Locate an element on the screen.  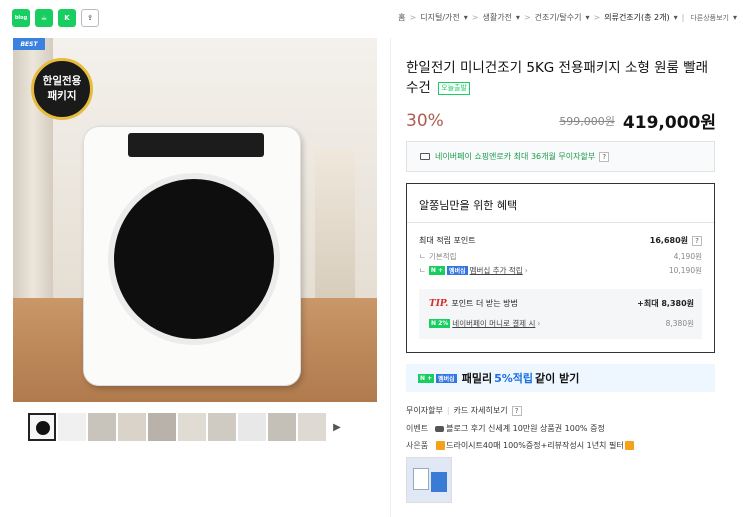
next-thumbnail-button: ▶ is located at coordinates (337, 427).